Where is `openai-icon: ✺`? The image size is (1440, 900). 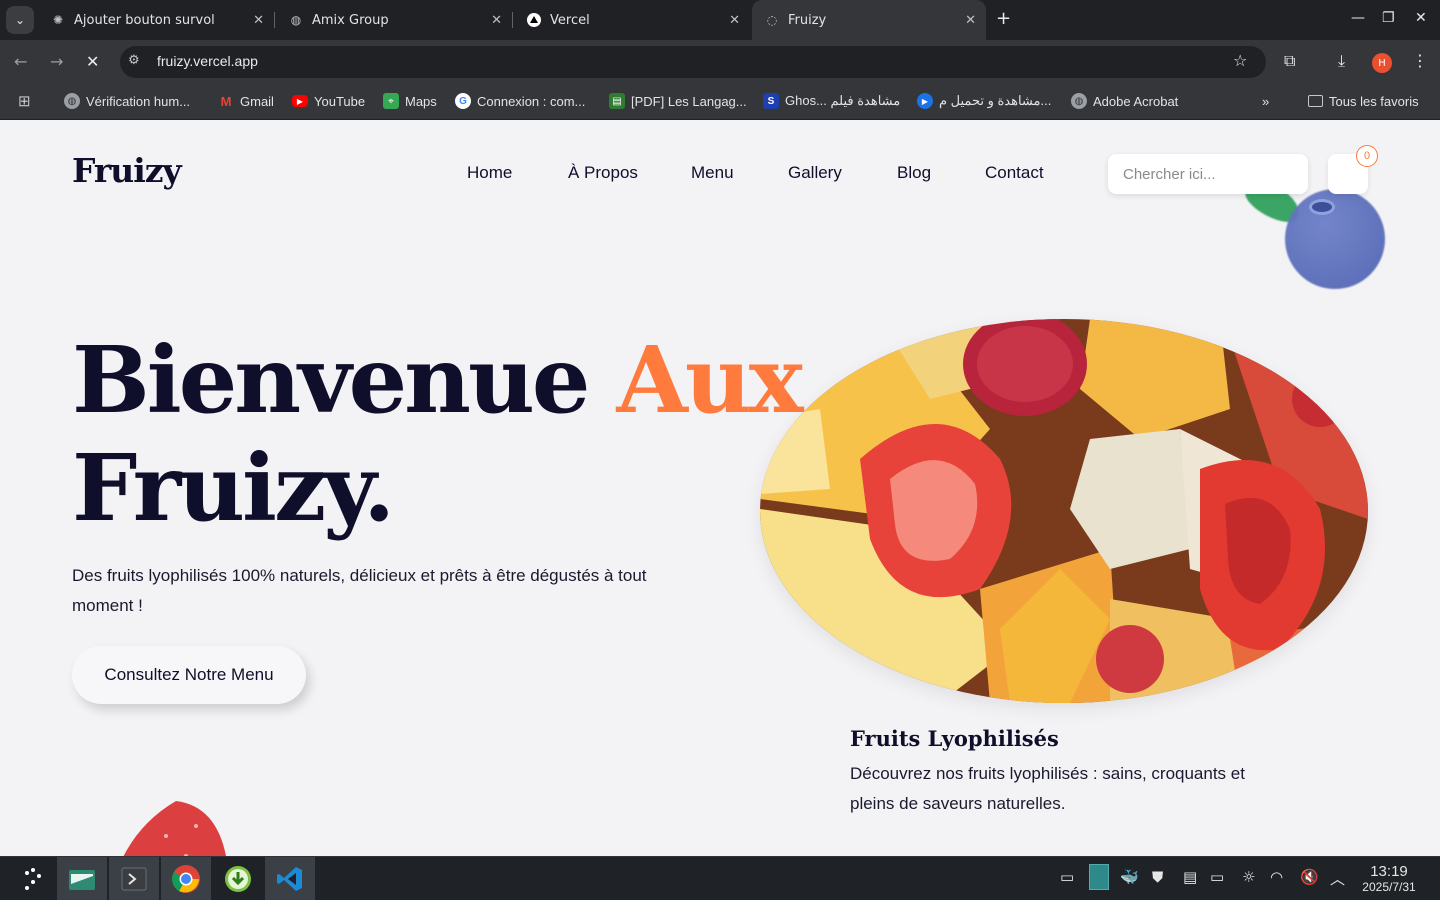
openai-icon: ✺ is located at coordinates (58, 20).